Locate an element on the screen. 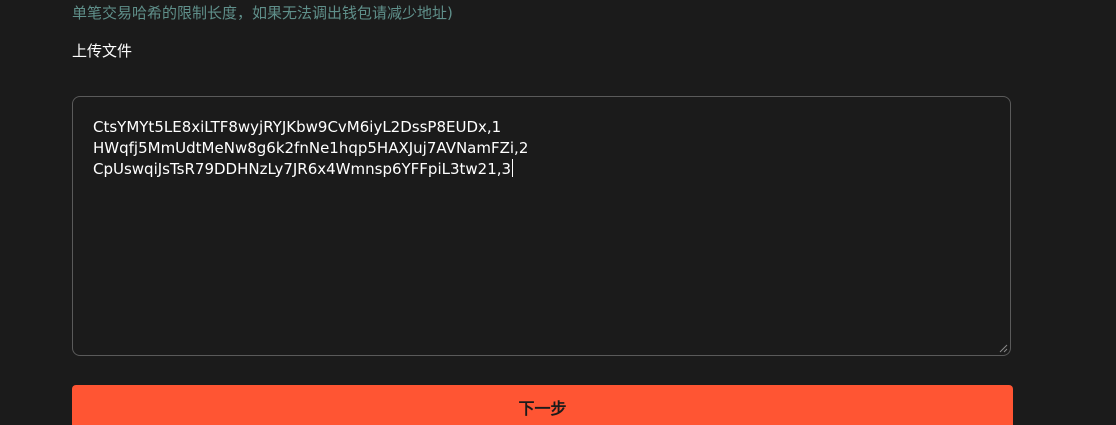 The height and width of the screenshot is (425, 1116). text-cursor is located at coordinates (513, 168).